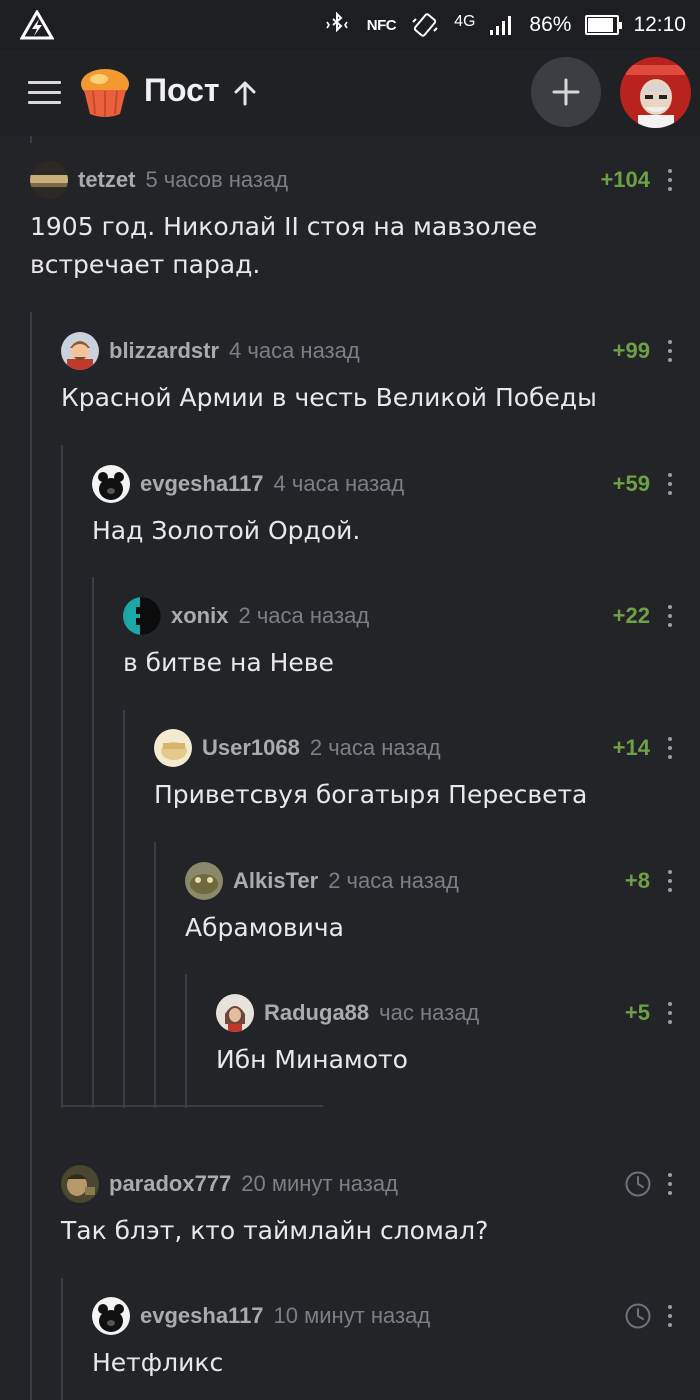 The height and width of the screenshot is (1400, 700). I want to click on comment-text: Красной Армии в честь Великой Победы, so click(329, 397).